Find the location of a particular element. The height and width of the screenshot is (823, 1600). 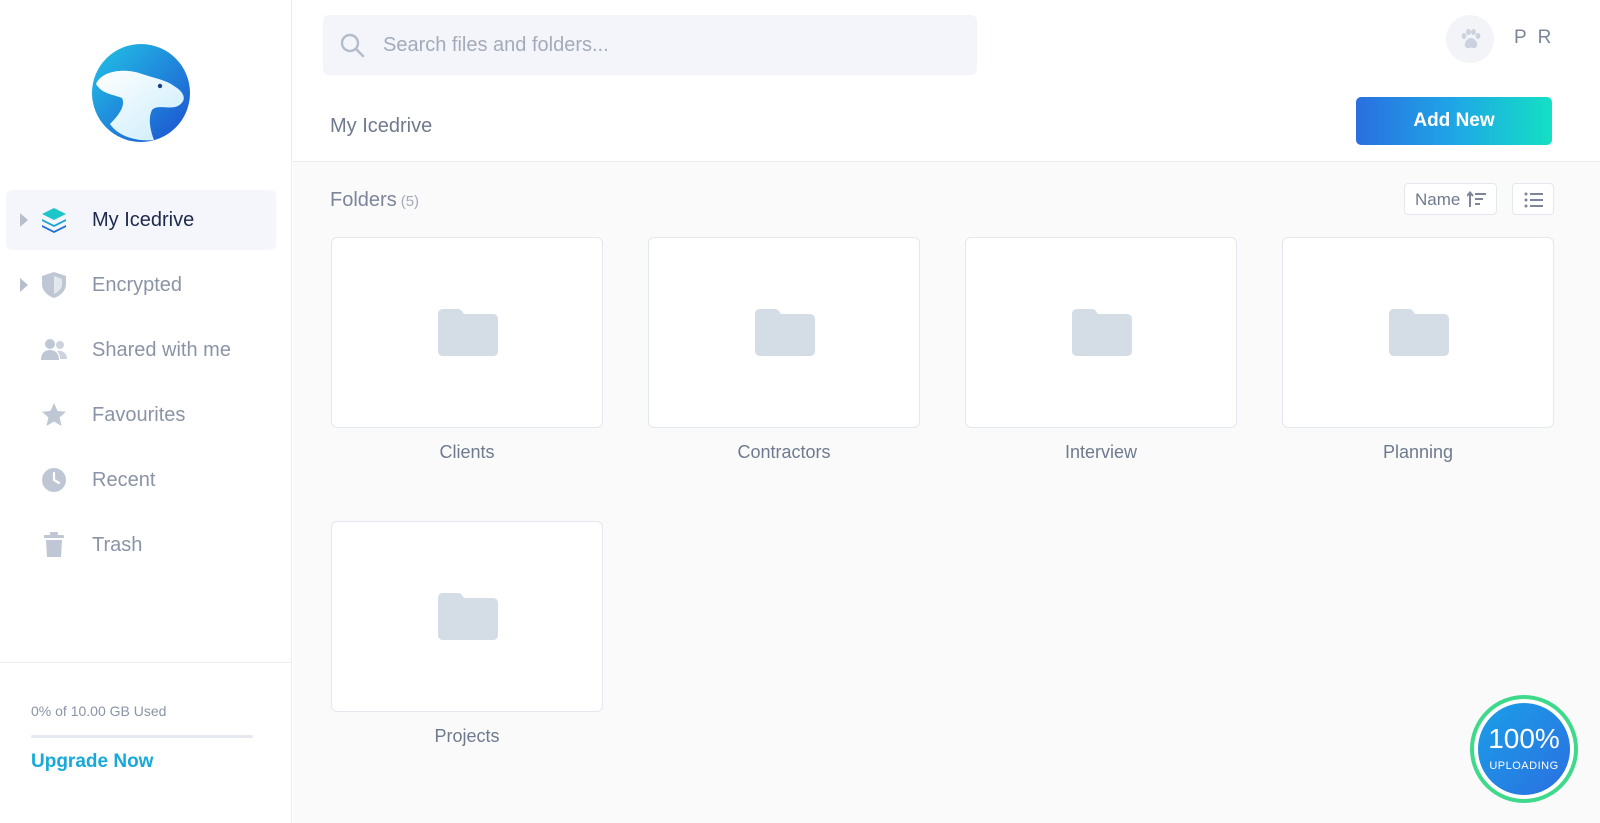

sidebar-item-recent: Recent is located at coordinates (141, 480).